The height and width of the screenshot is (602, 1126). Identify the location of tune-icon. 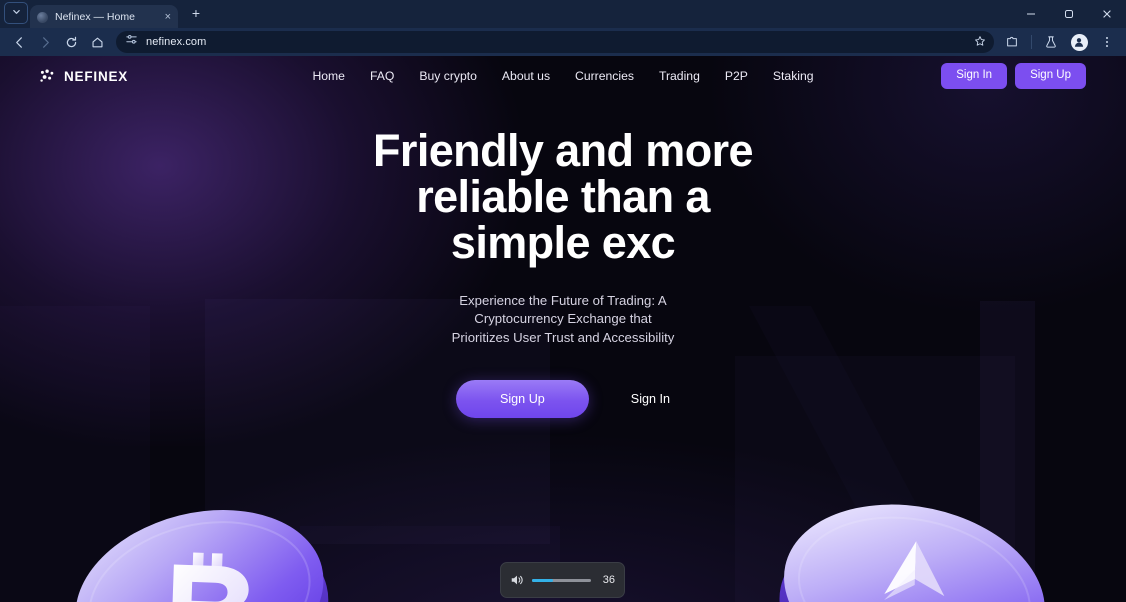
(131, 42).